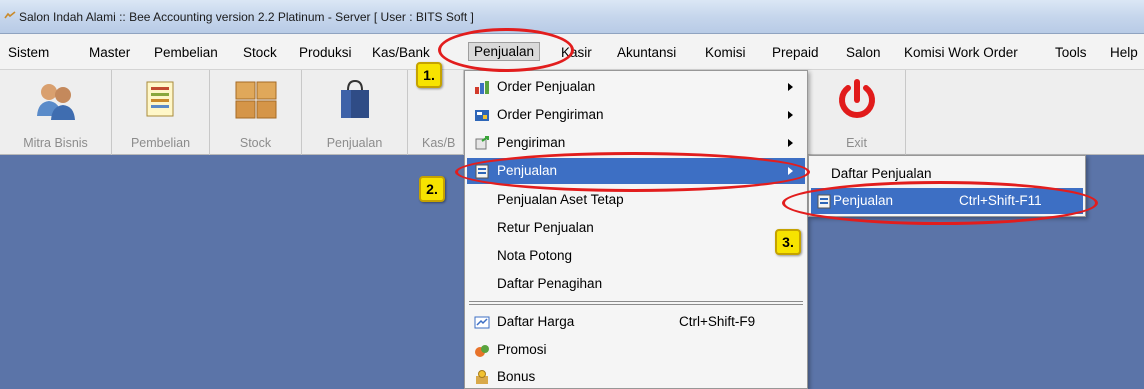 This screenshot has height=389, width=1144. I want to click on shipping-order-icon, so click(482, 115).